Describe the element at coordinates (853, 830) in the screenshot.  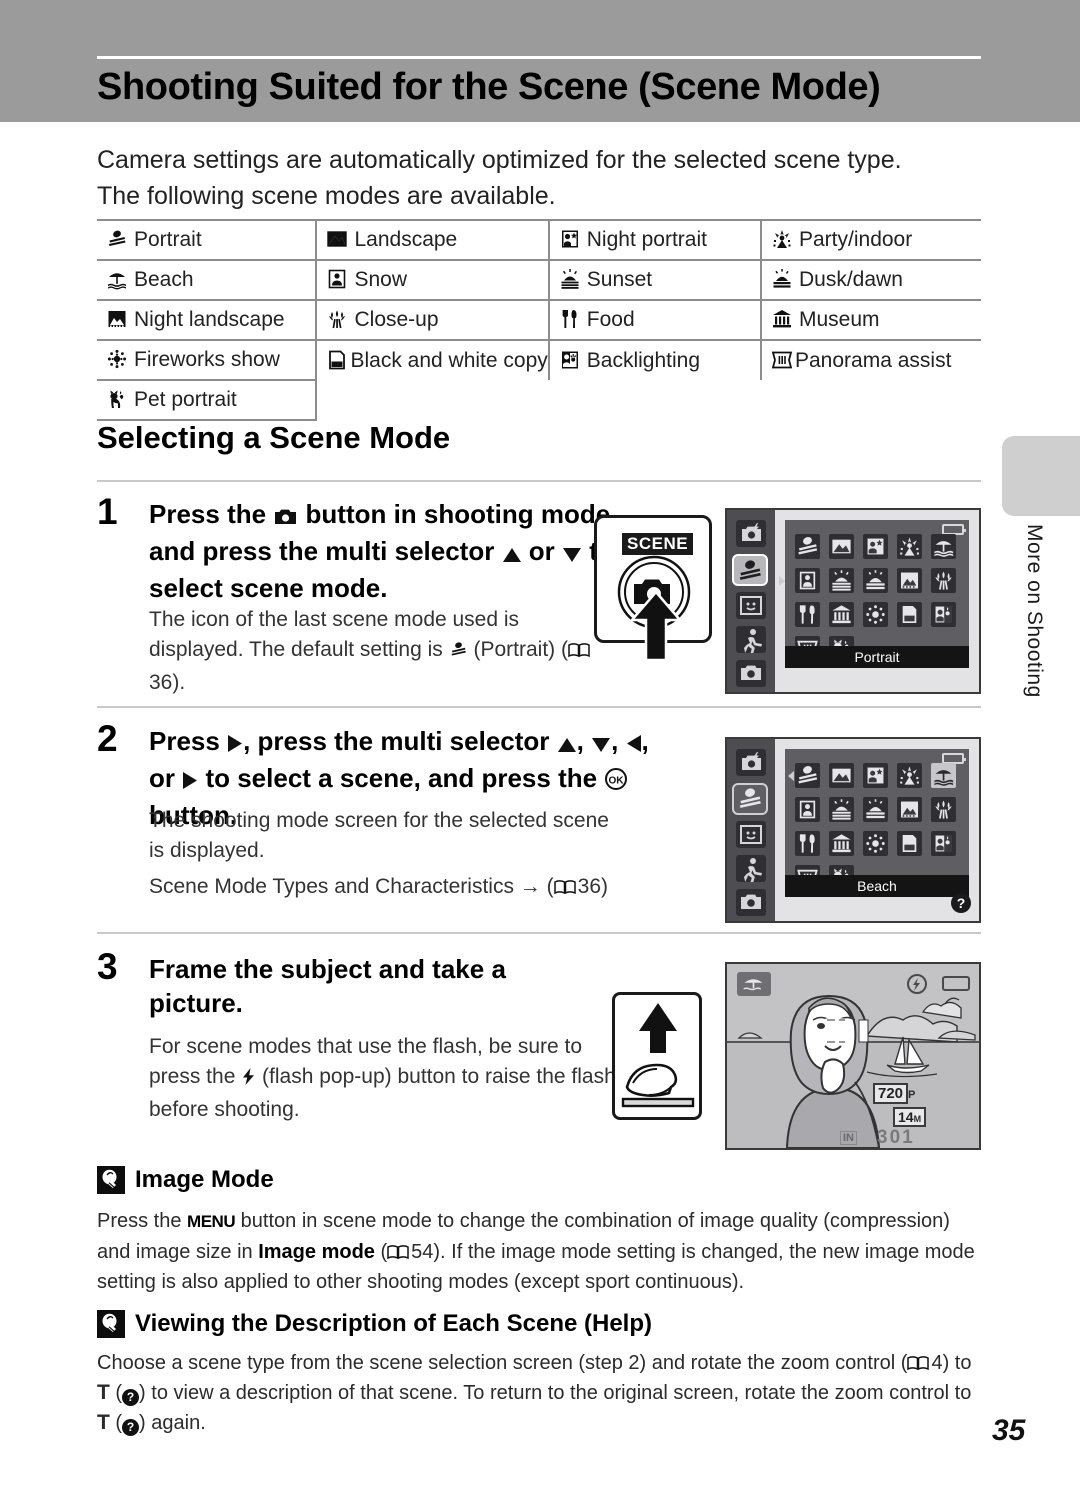
I see `scene-menu-screen-2: Beach ?` at that location.